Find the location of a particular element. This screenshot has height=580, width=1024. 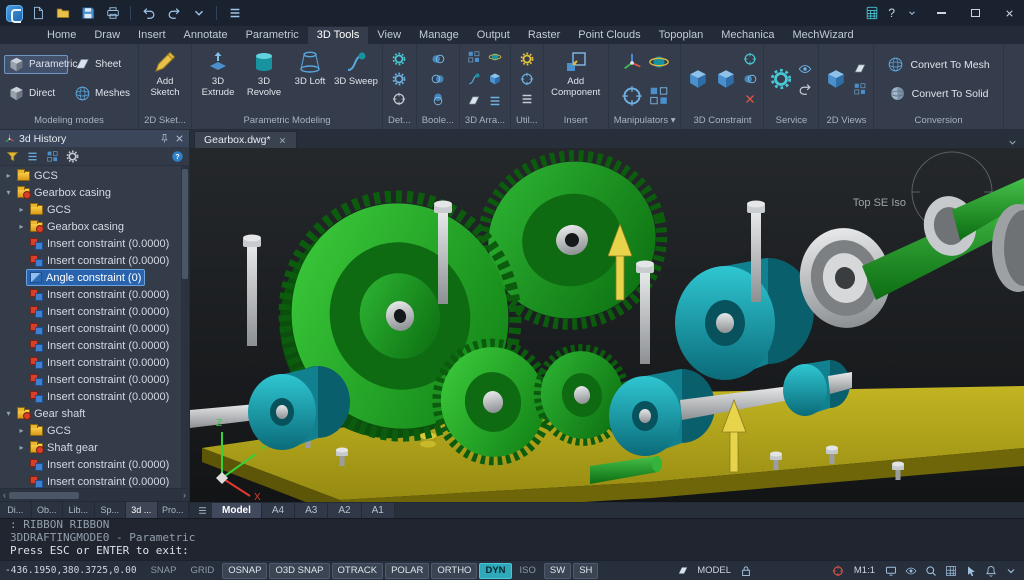

status-toggle: SH is located at coordinates (586, 570).